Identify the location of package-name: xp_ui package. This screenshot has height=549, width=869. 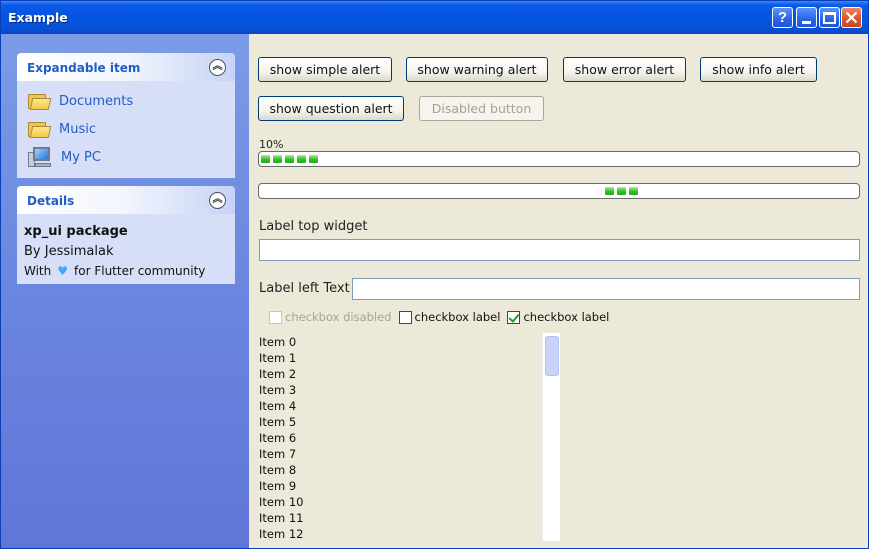
(76, 231).